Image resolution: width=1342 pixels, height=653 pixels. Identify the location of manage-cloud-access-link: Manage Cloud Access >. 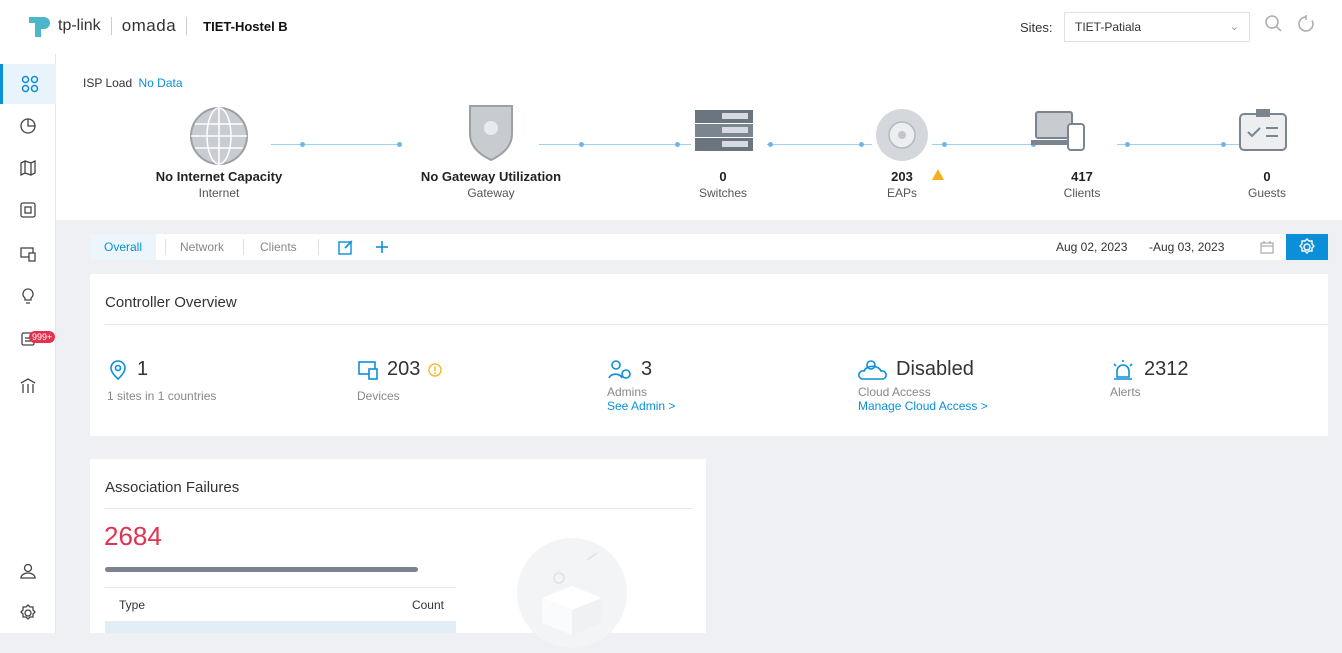
(923, 406).